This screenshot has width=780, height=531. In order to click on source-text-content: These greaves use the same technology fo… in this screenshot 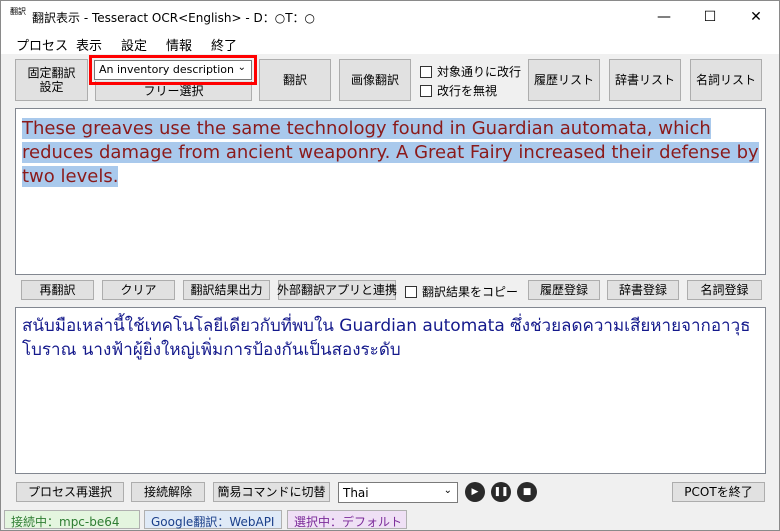, I will do `click(392, 153)`.